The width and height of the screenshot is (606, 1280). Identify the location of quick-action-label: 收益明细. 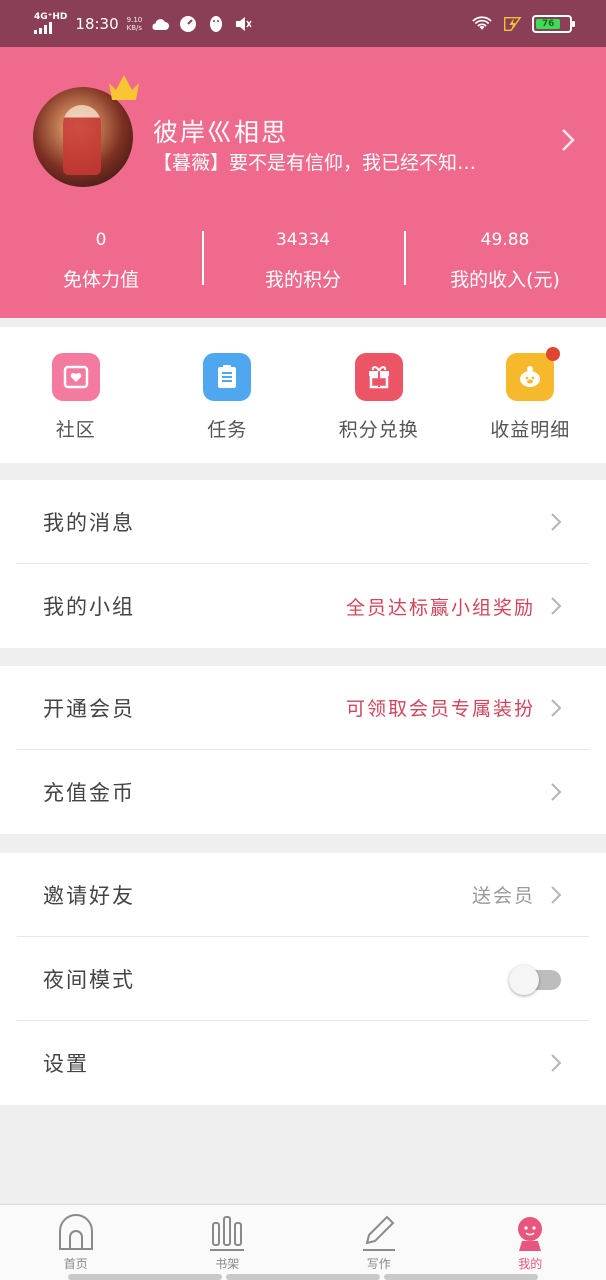
(530, 430).